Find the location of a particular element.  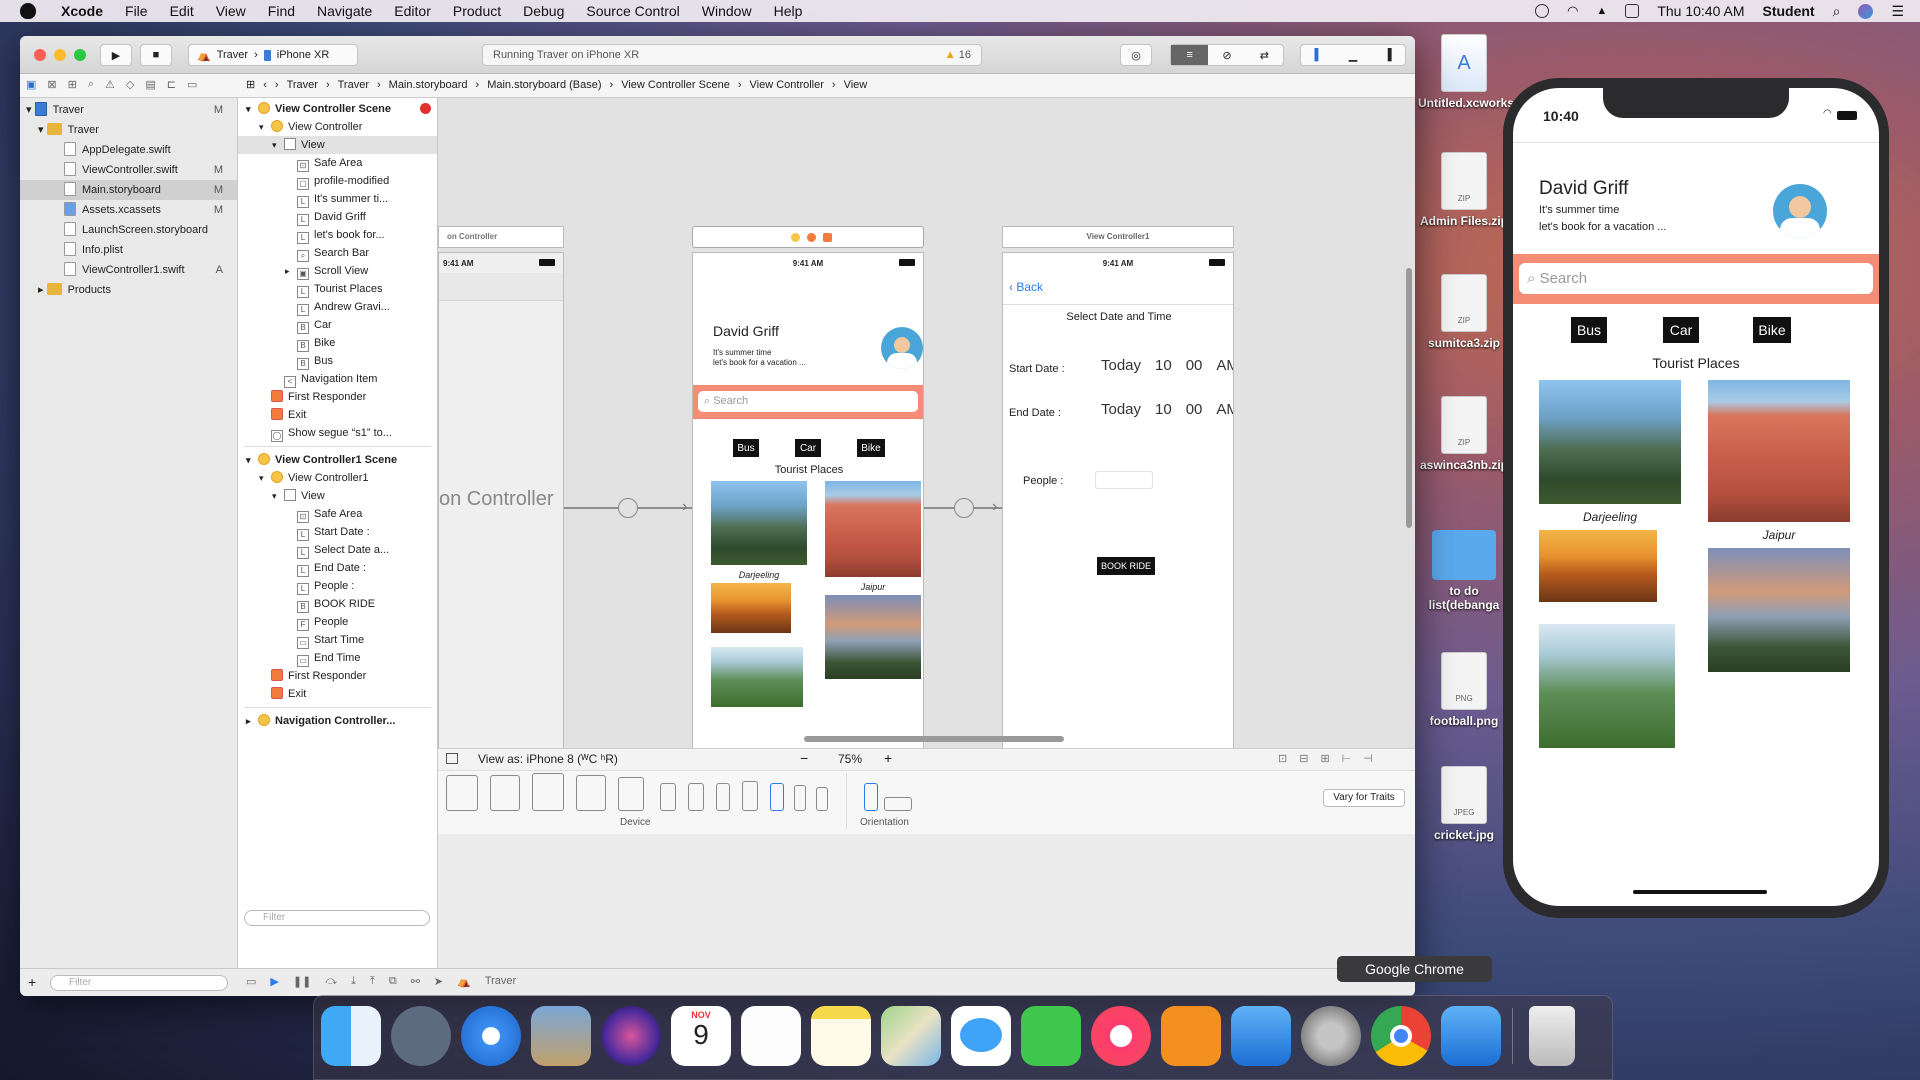

dock-launchpad-icon is located at coordinates (421, 1036).